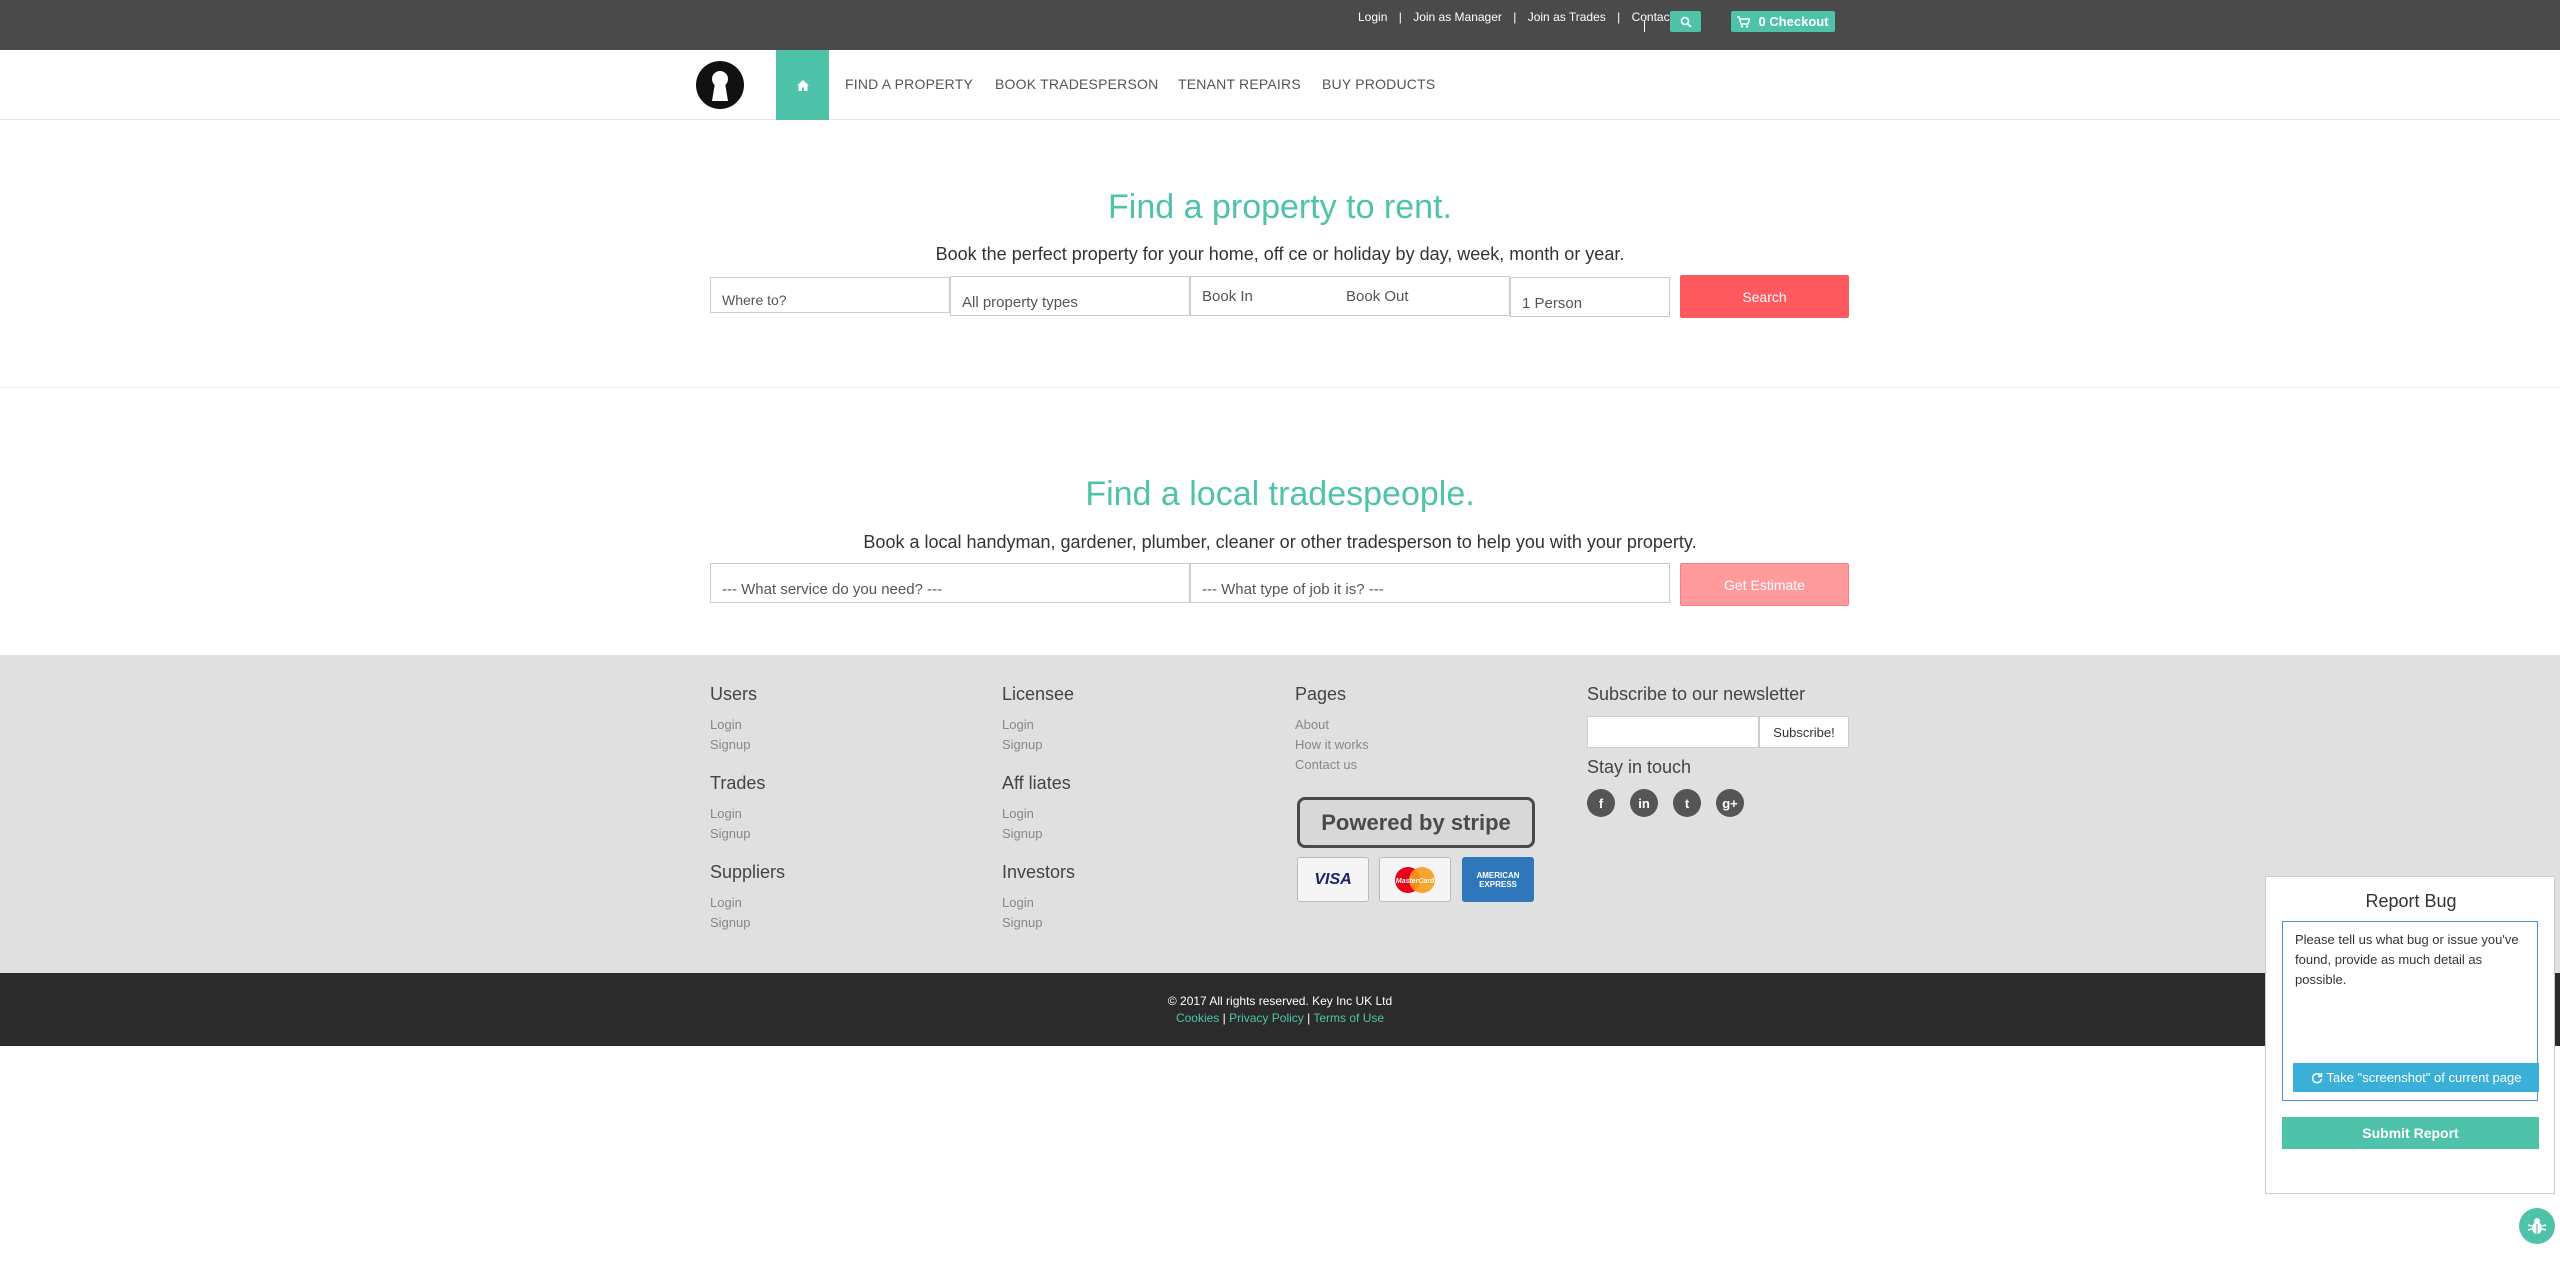 Image resolution: width=2560 pixels, height=1262 pixels. Describe the element at coordinates (1372, 17) in the screenshot. I see `top-login-link: Login` at that location.